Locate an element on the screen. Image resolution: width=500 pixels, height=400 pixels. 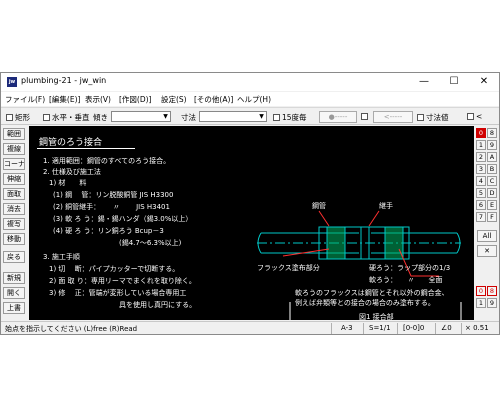
flux-left is located at coordinates (336, 243).